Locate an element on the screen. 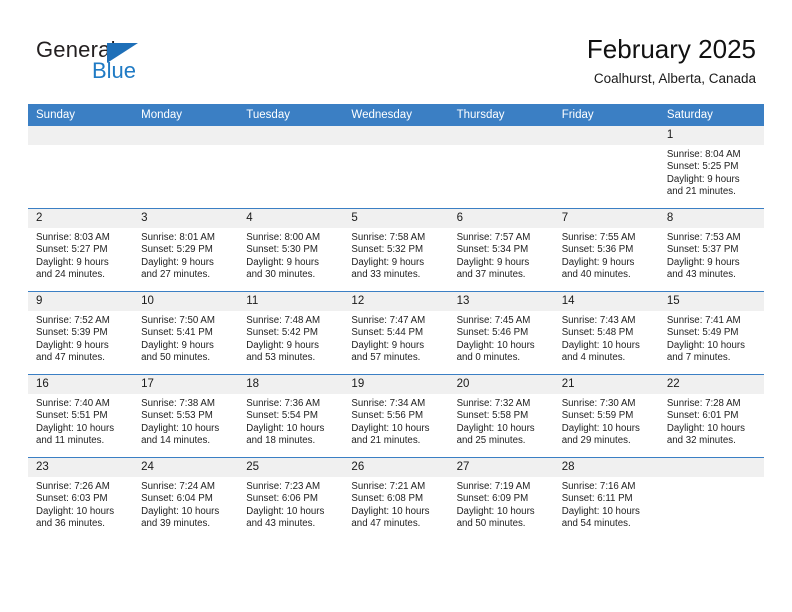 The image size is (792, 612). daylight-text-line2: and 57 minutes. is located at coordinates (386, 358).